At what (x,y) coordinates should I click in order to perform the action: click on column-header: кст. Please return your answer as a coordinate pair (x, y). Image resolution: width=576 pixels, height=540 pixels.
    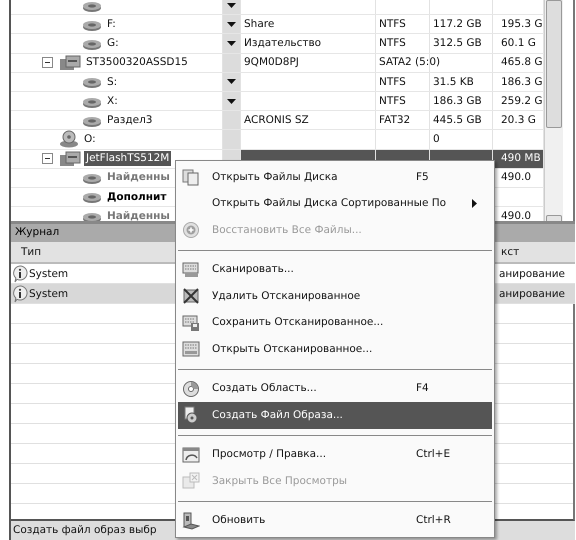
    Looking at the image, I should click on (537, 252).